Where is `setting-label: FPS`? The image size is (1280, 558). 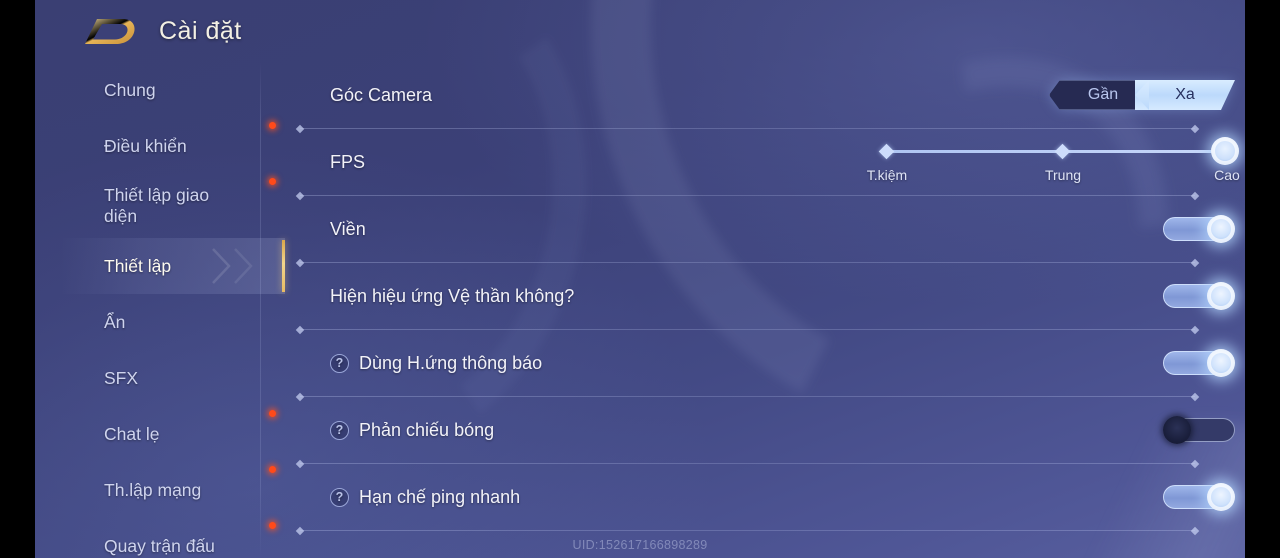 setting-label: FPS is located at coordinates (348, 161).